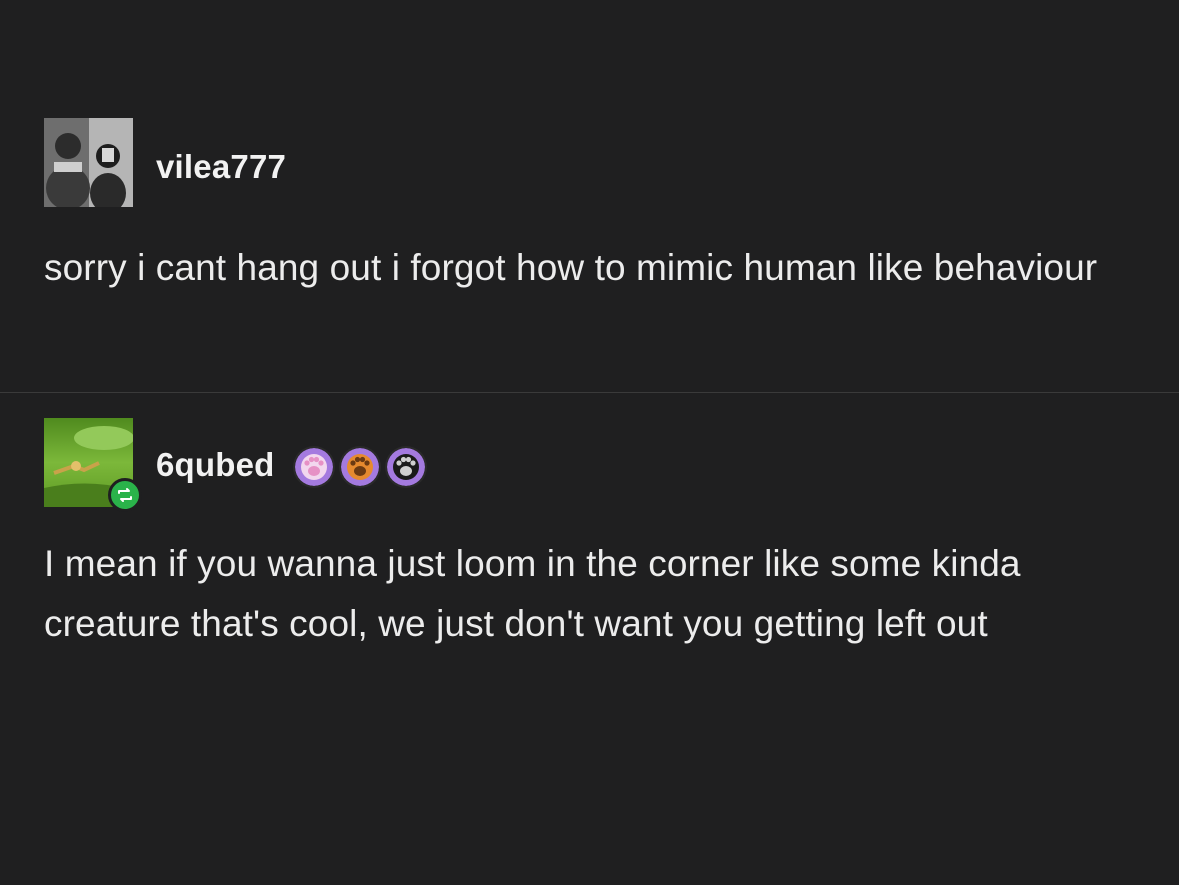 The image size is (1179, 885). I want to click on post-header: 6qubed, so click(589, 465).